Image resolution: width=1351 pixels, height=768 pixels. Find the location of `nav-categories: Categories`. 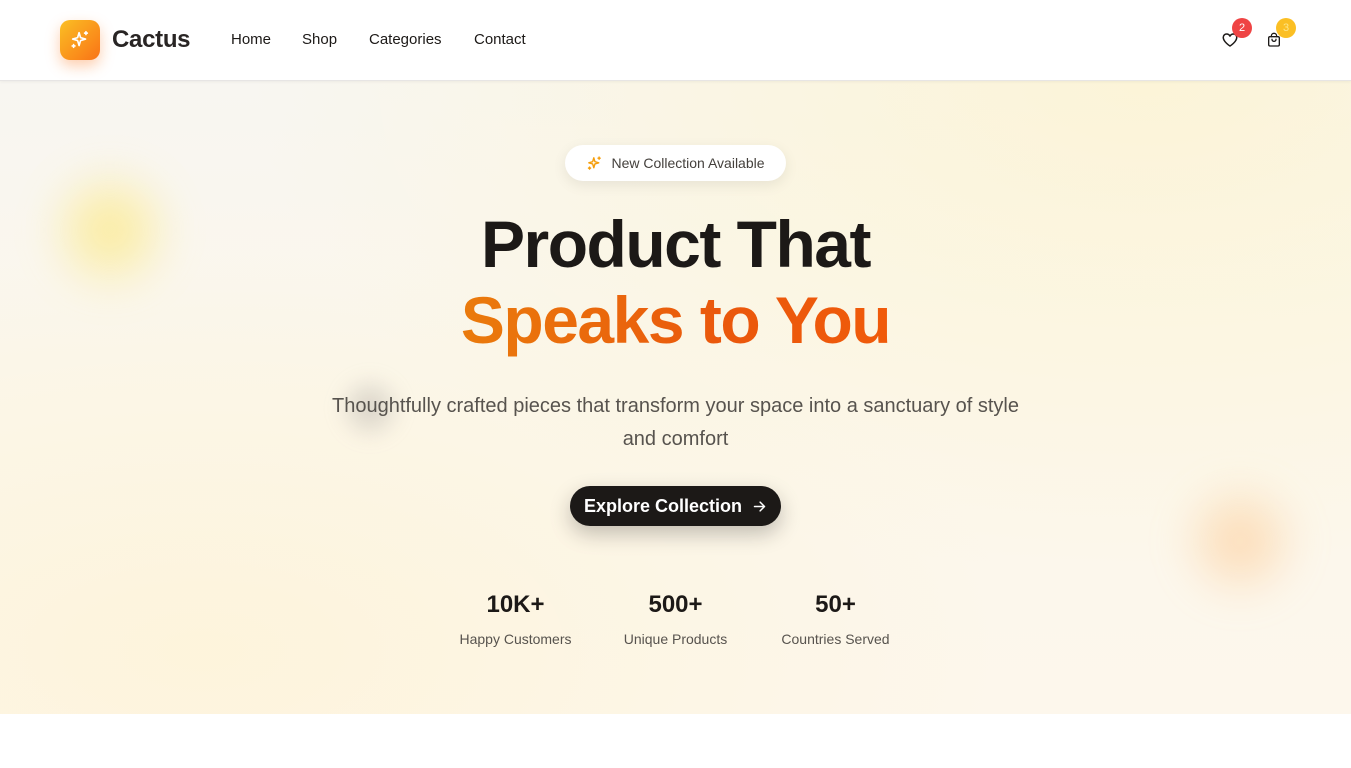

nav-categories: Categories is located at coordinates (405, 40).